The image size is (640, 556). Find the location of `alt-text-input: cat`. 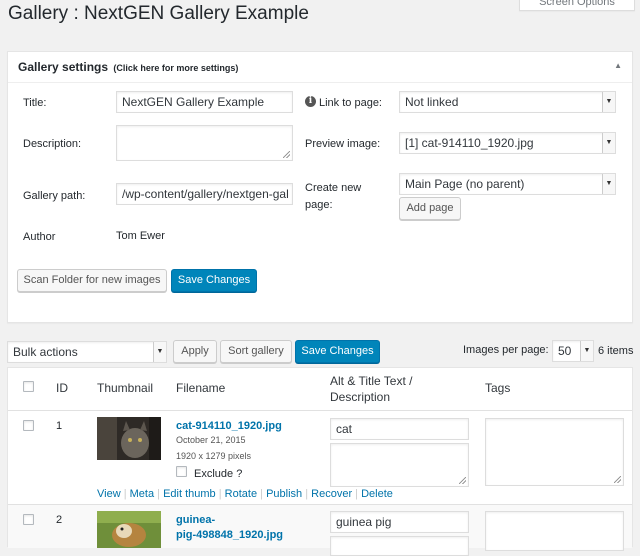

alt-text-input: cat is located at coordinates (399, 429).